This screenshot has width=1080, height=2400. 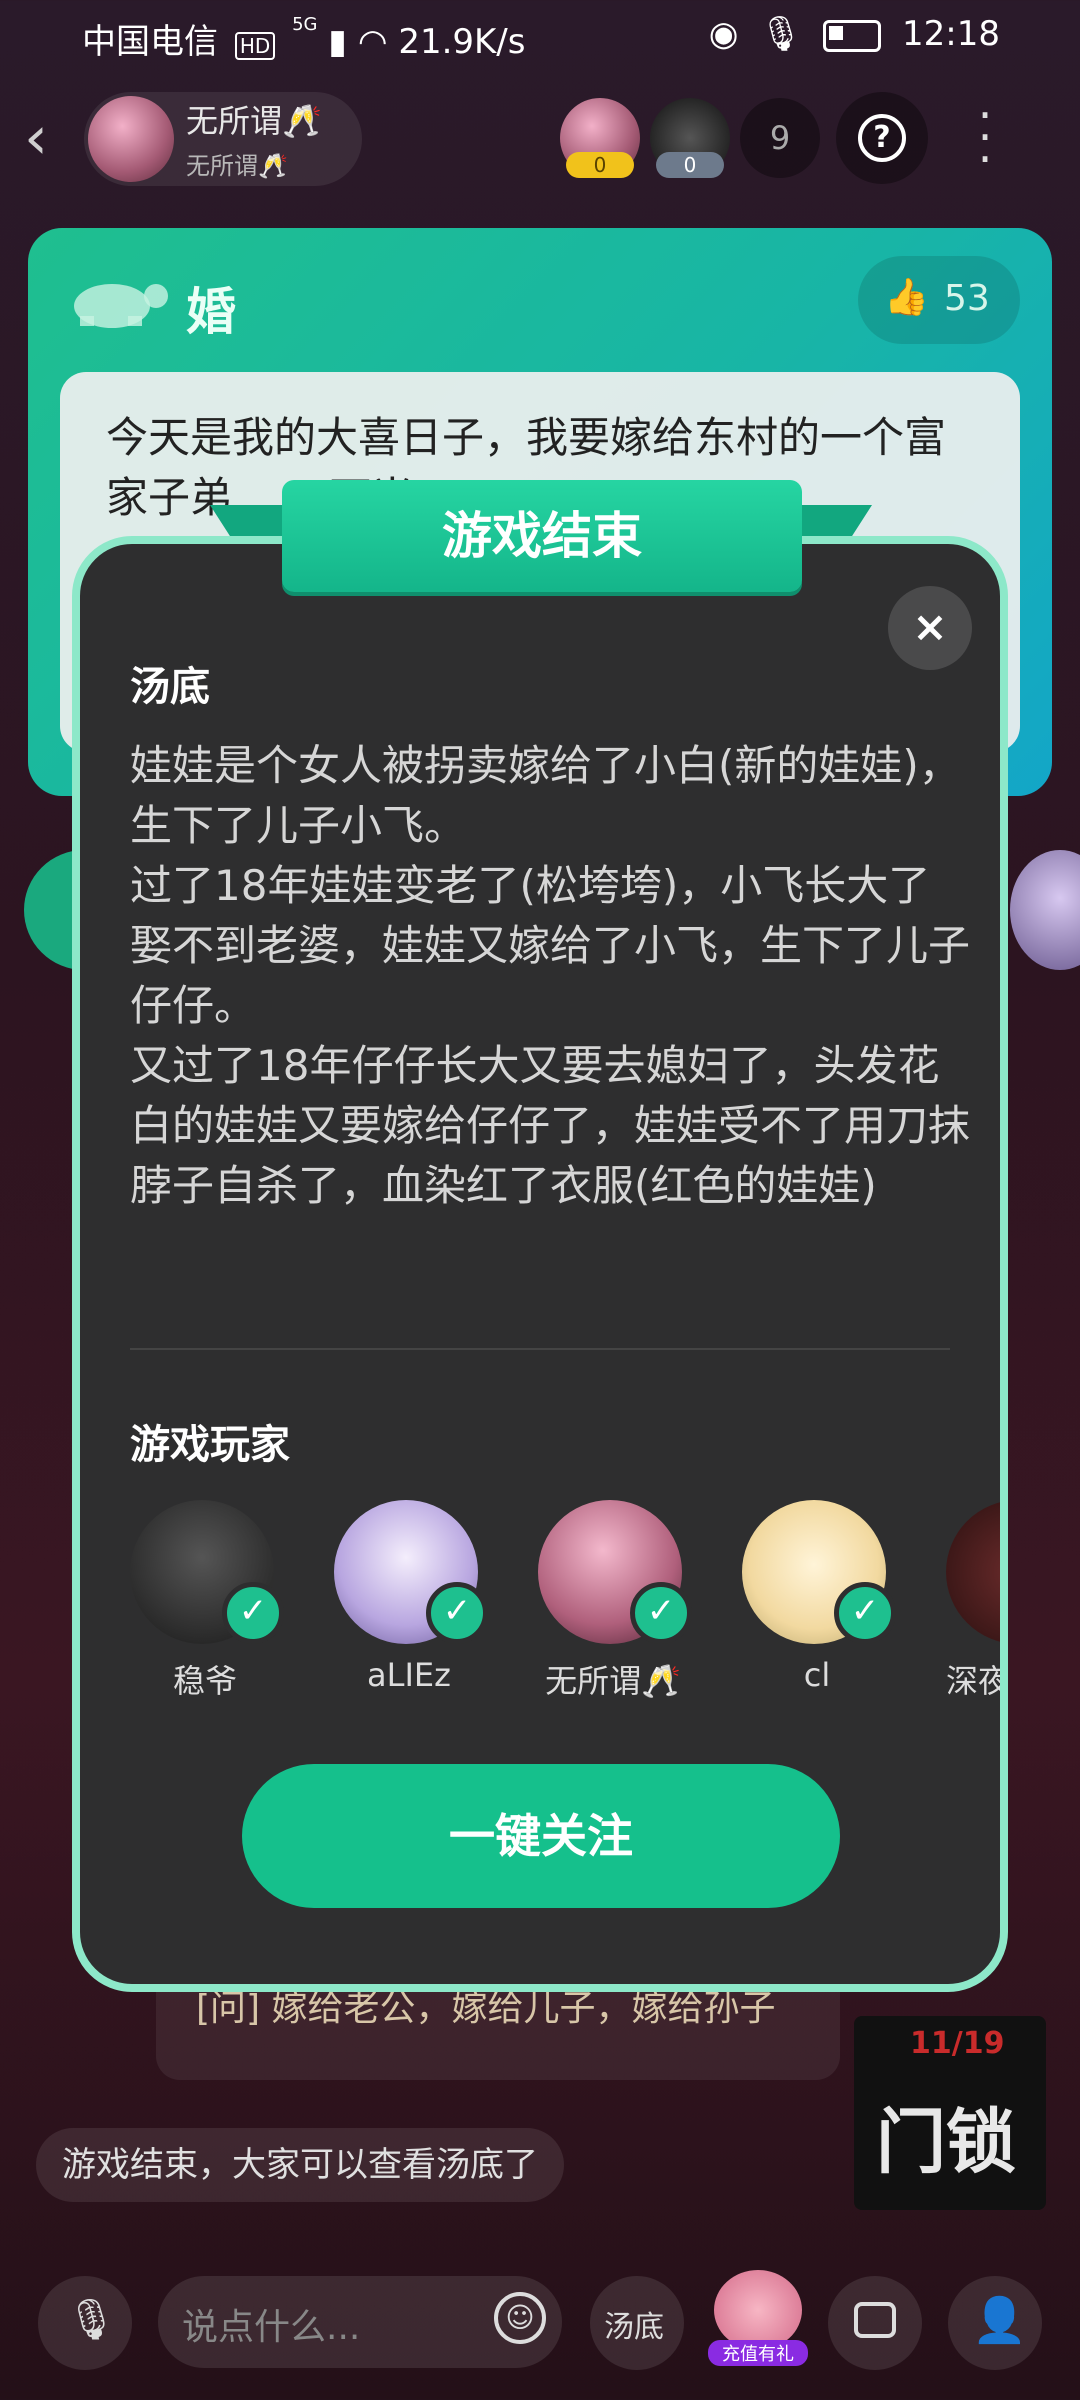 What do you see at coordinates (817, 1675) in the screenshot?
I see `player-name: cl` at bounding box center [817, 1675].